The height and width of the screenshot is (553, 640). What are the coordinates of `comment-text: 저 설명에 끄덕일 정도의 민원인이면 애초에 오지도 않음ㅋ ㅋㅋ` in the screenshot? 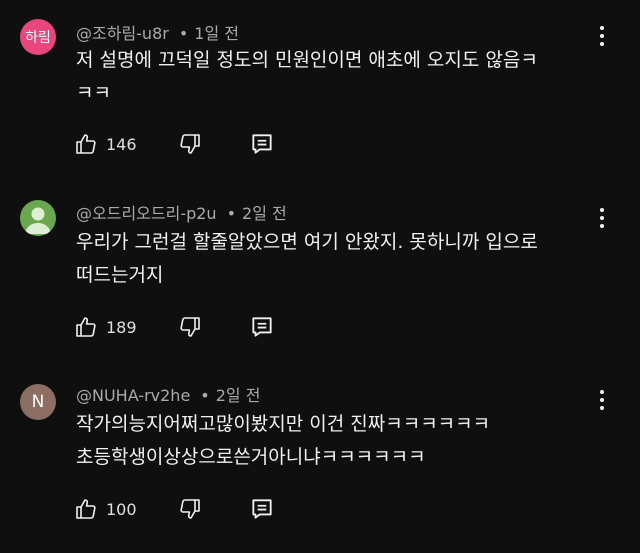 It's located at (341, 77).